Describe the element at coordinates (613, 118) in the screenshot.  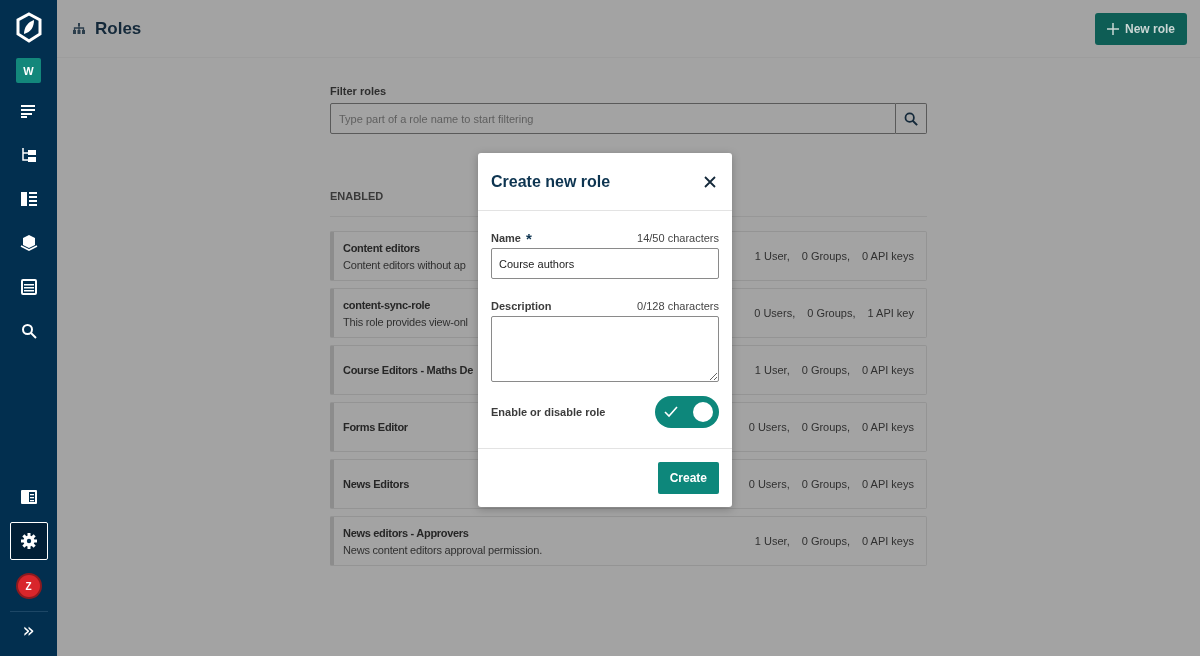
I see `filter-input-field: Type part of a role name to start filtering` at that location.